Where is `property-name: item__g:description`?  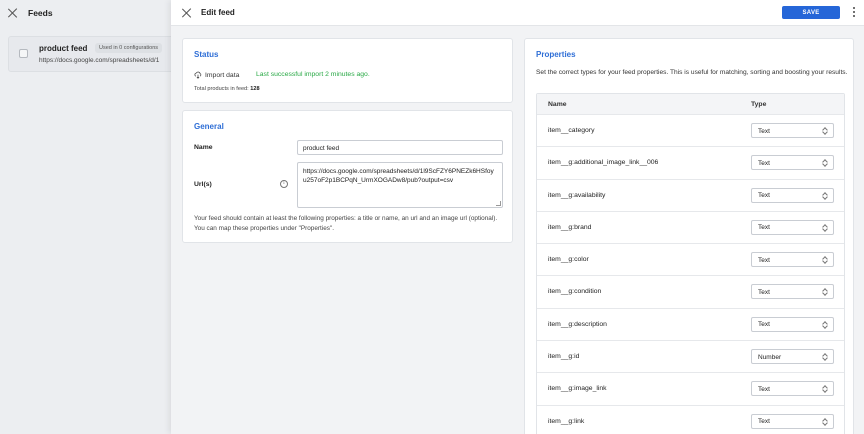
property-name: item__g:description is located at coordinates (577, 324).